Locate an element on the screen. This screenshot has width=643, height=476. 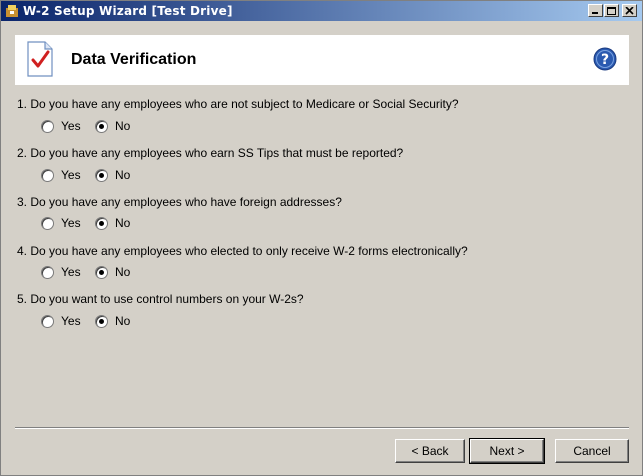
app-icon is located at coordinates (12, 11).